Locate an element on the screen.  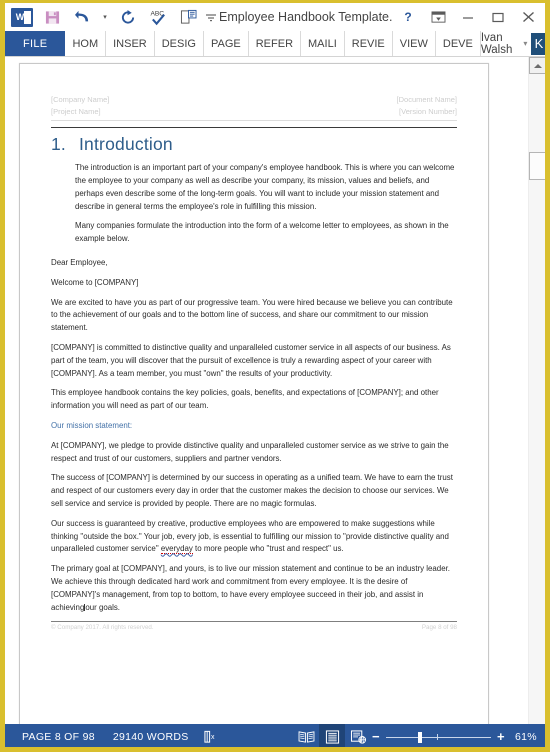
header-project-name: [Project Name] is located at coordinates (76, 111).